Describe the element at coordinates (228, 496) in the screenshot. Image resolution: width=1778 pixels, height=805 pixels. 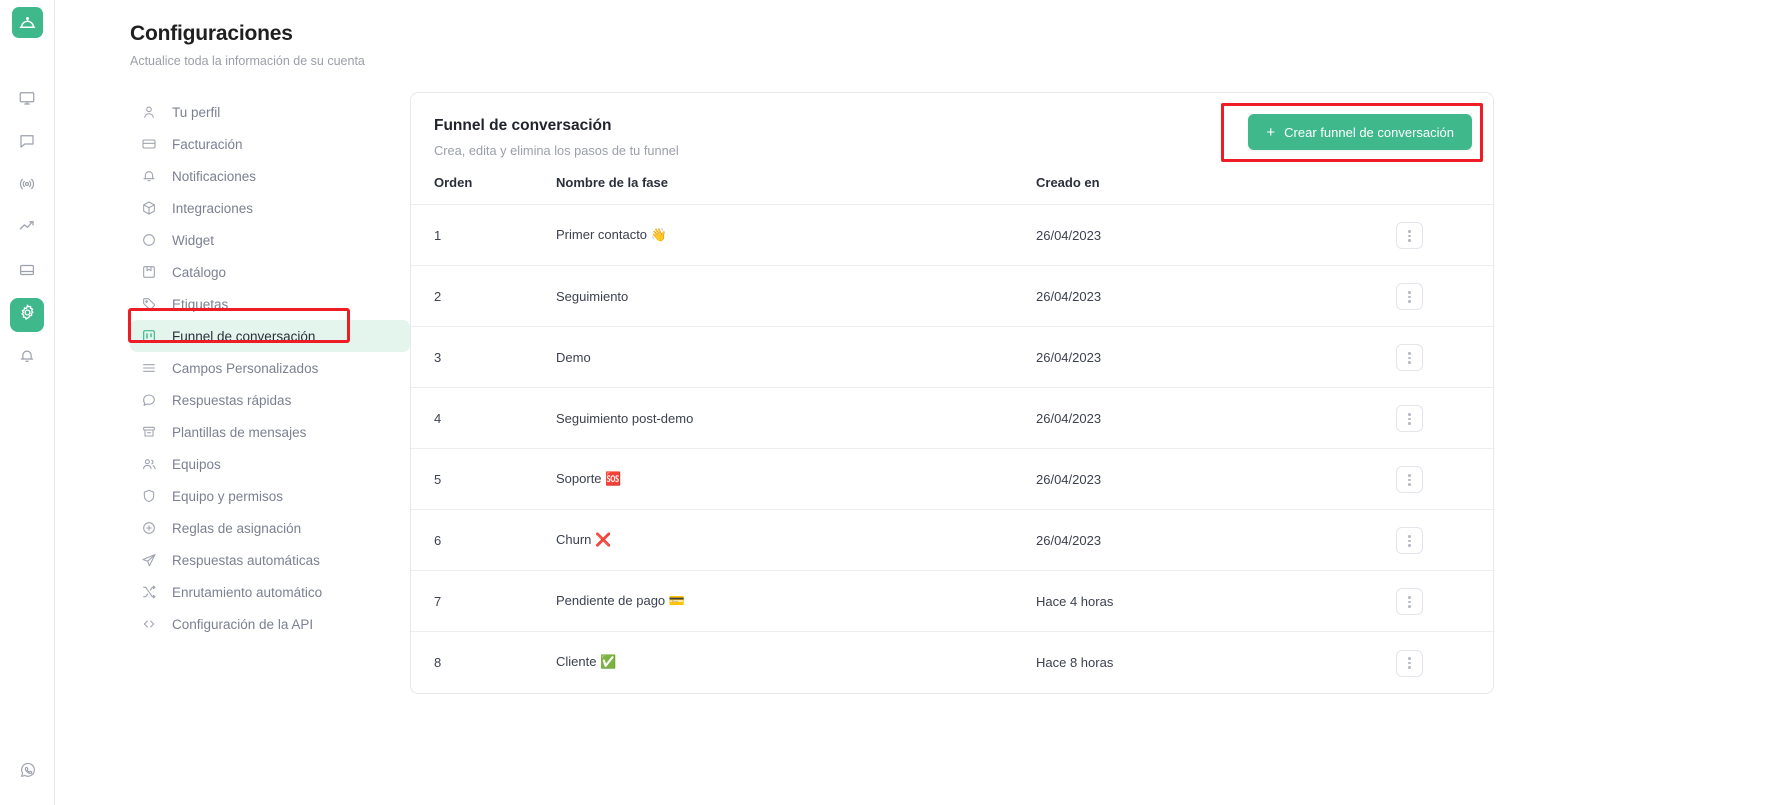
I see `sidebar-item-label: Equipo y permisos` at that location.